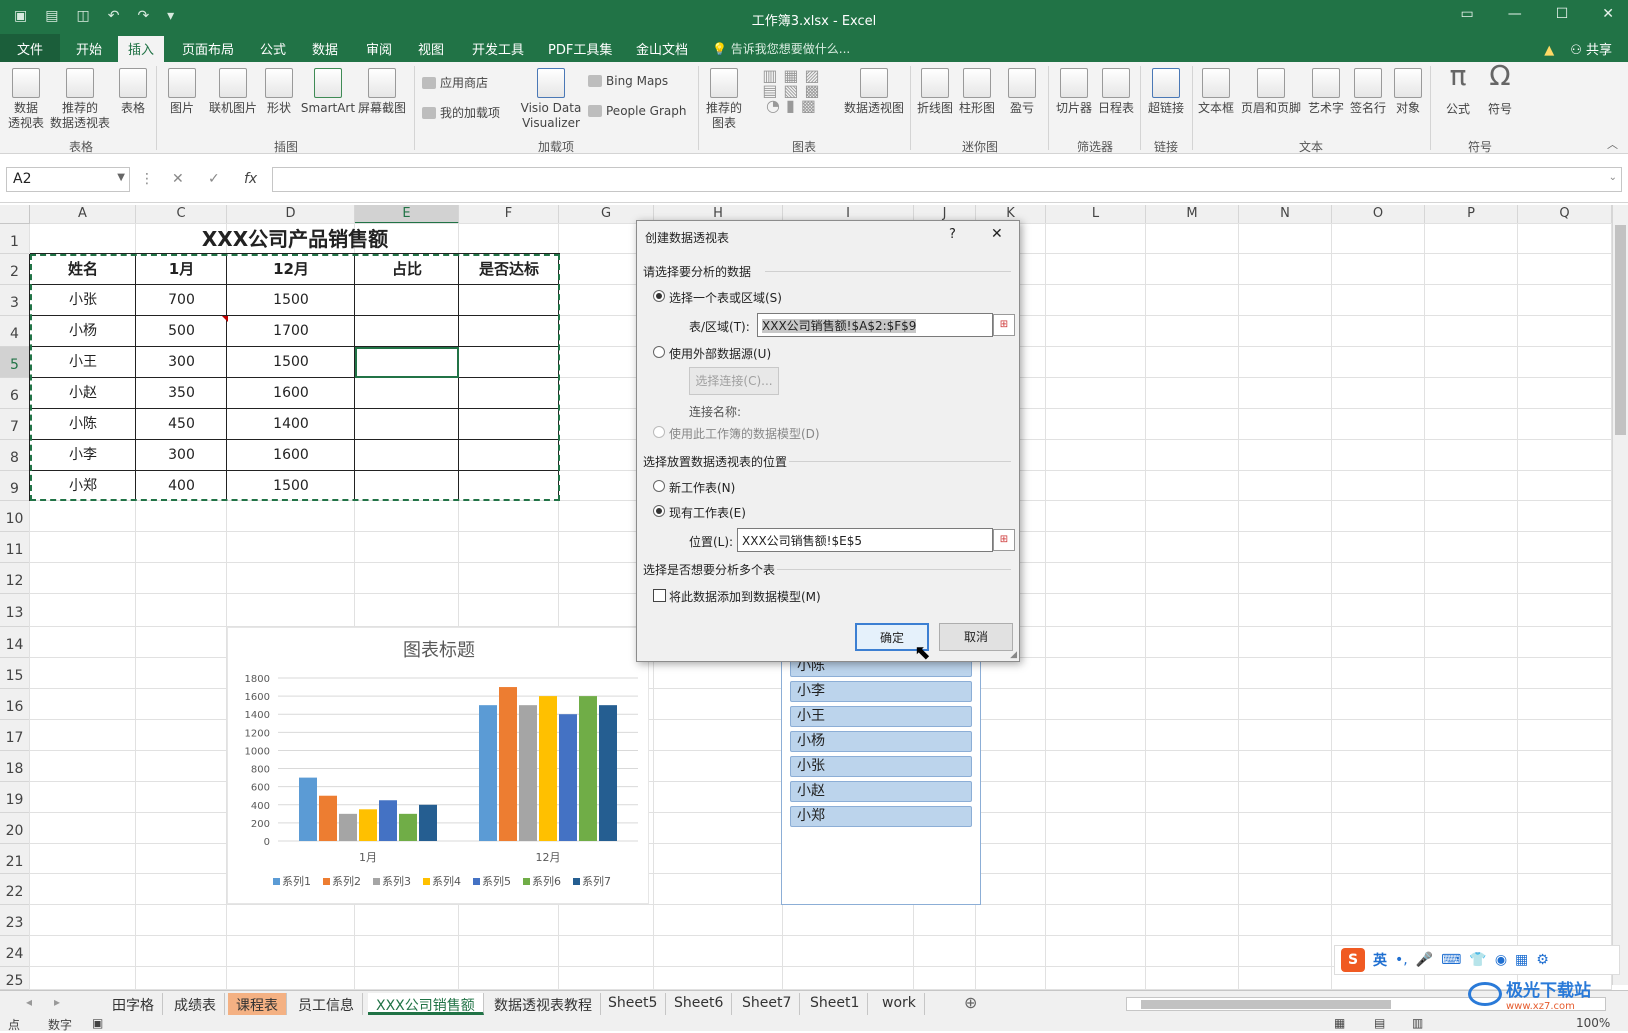 Image resolution: width=1628 pixels, height=1033 pixels. What do you see at coordinates (1612, 144) in the screenshot?
I see `collapse-ribbon-icon: ︿` at bounding box center [1612, 144].